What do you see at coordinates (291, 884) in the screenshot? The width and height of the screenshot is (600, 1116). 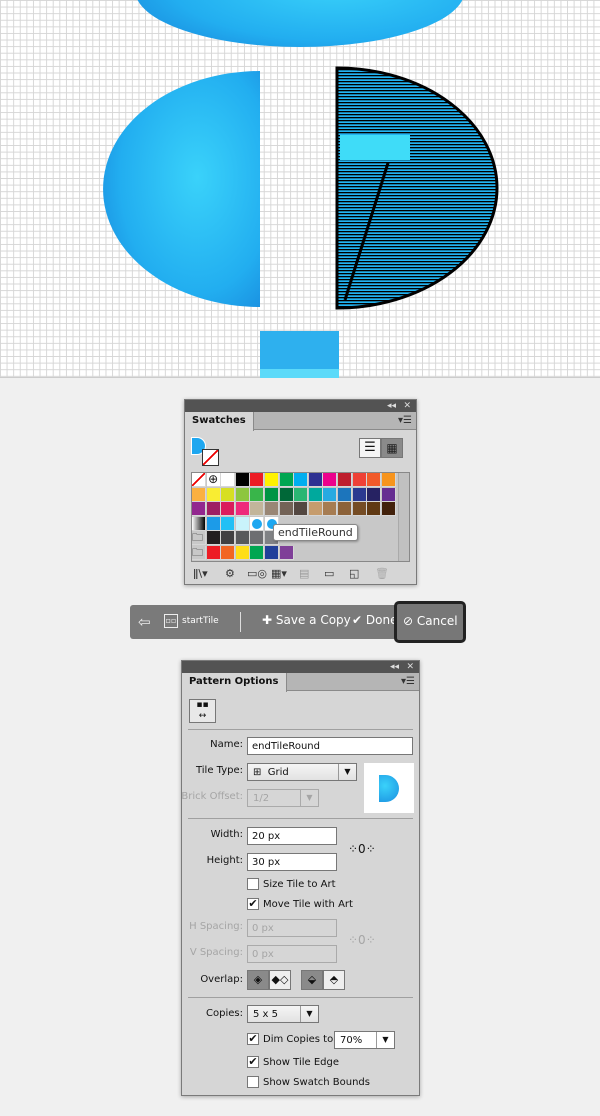 I see `size-tile-to-art-checkbox: Size Tile to Art` at bounding box center [291, 884].